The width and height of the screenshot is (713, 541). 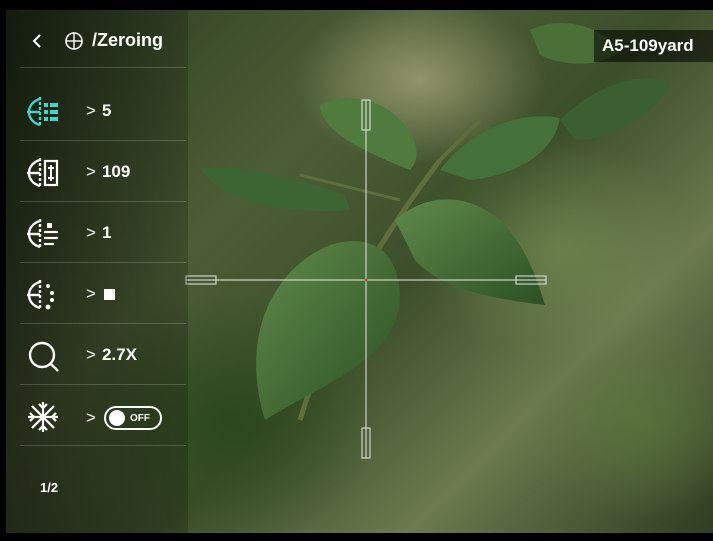 What do you see at coordinates (42, 234) in the screenshot?
I see `reticle-style-icon` at bounding box center [42, 234].